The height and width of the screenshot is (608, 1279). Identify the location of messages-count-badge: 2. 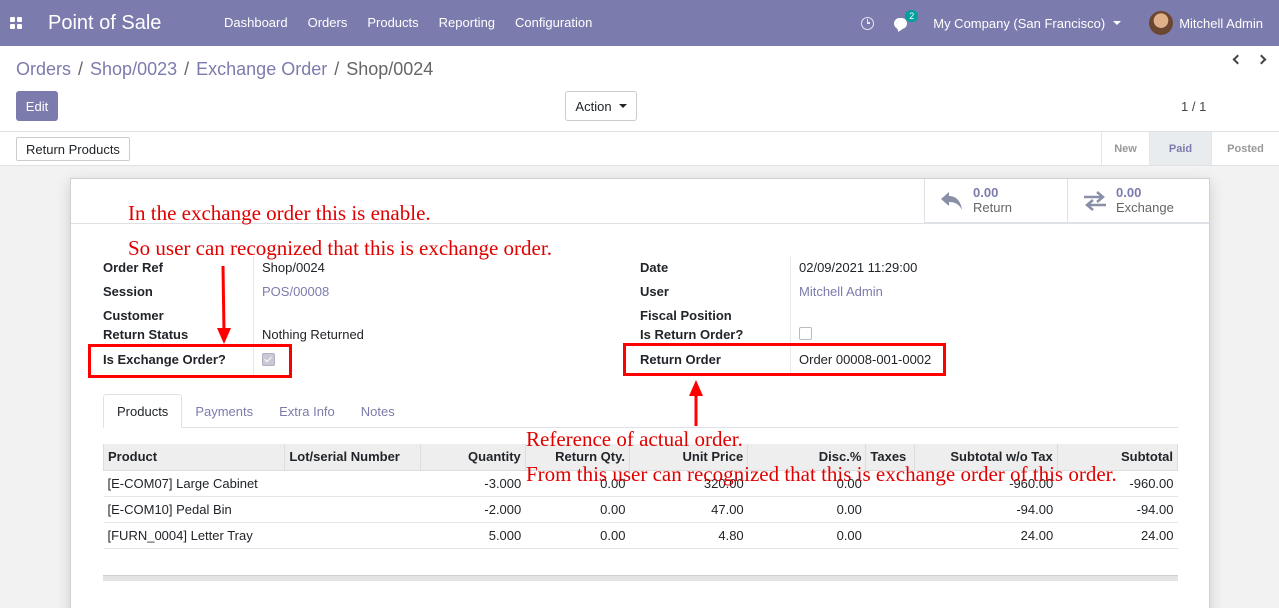
(912, 15).